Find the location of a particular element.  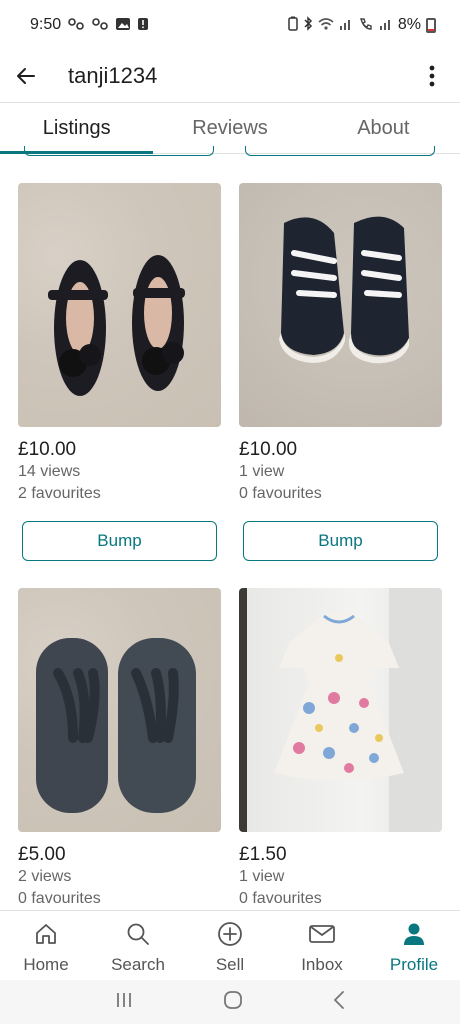

listing-views: 14 views is located at coordinates (49, 471).